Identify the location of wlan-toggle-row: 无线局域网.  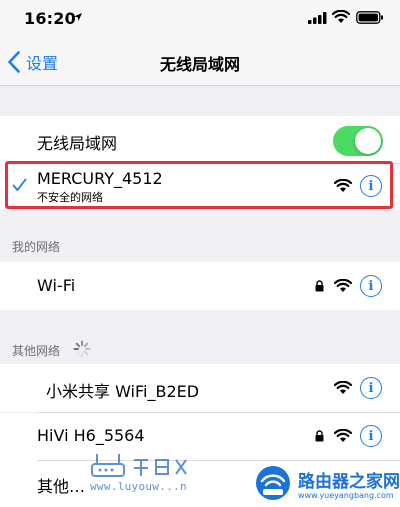
(200, 140).